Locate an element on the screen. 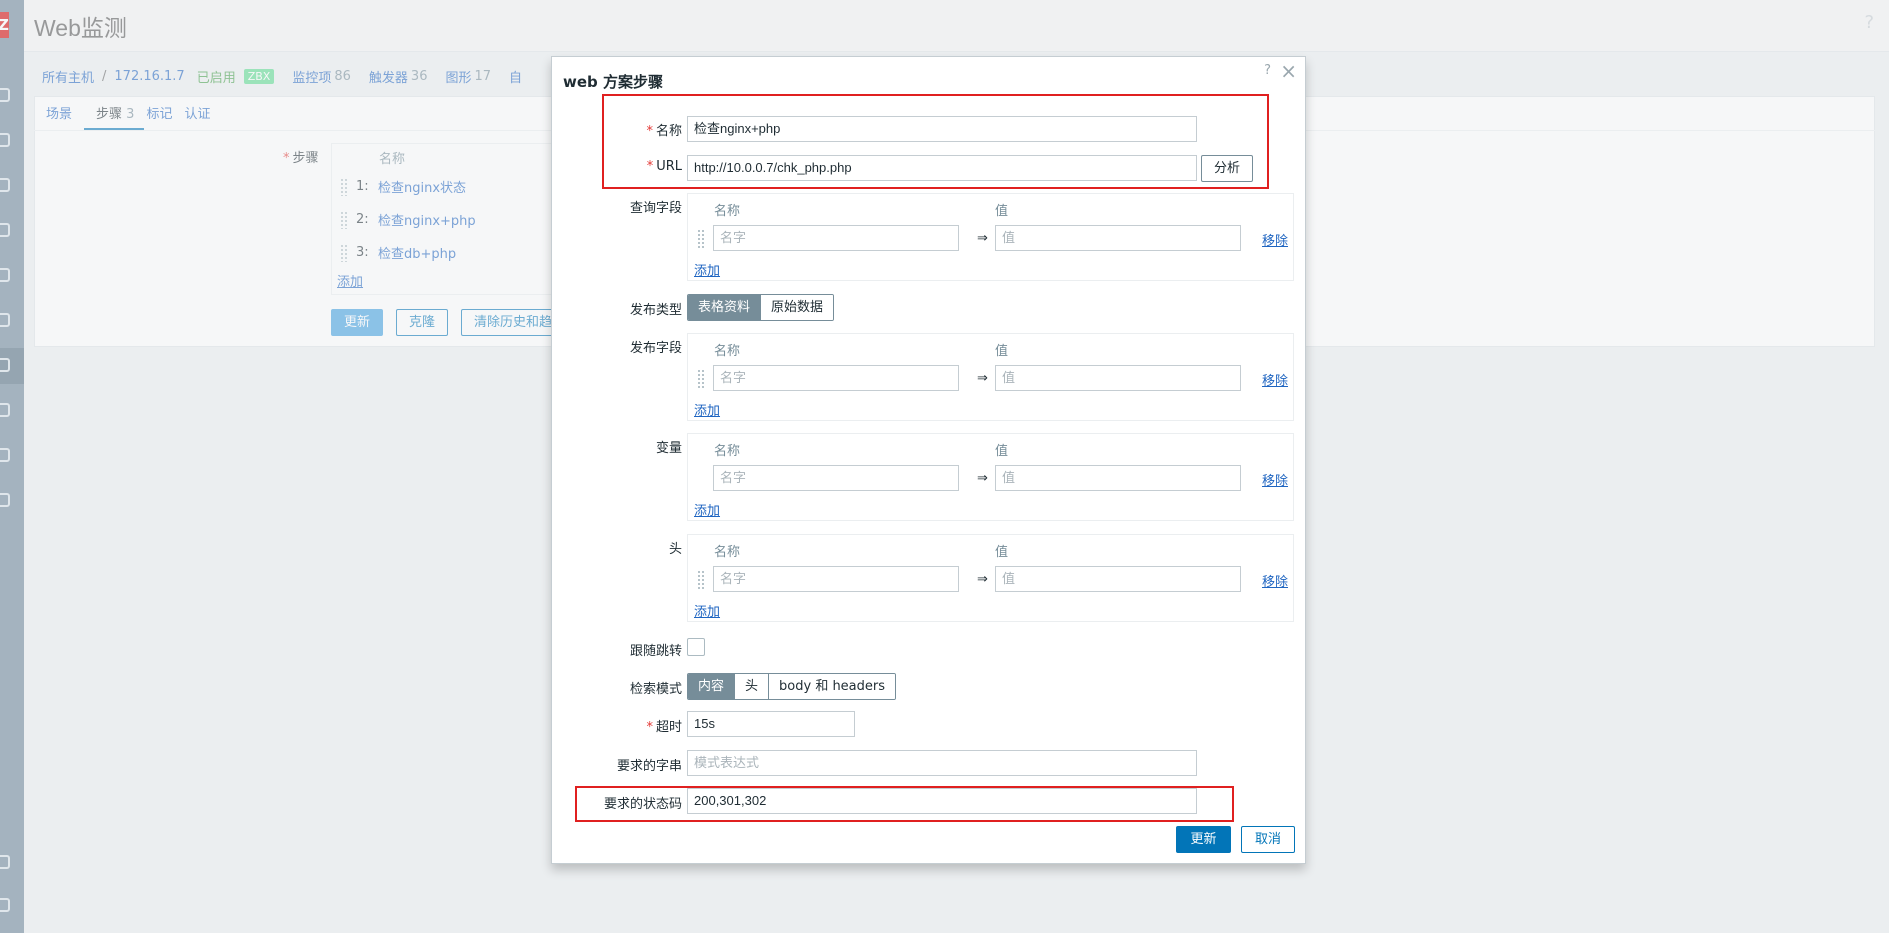 The height and width of the screenshot is (933, 1889). retrieve-mode-toggle: 内容 头 body 和 headers is located at coordinates (792, 686).